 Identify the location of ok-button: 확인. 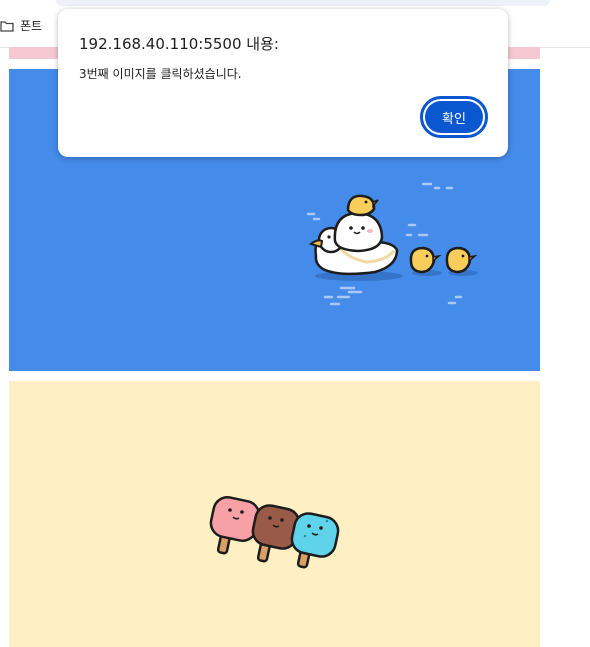
(454, 117).